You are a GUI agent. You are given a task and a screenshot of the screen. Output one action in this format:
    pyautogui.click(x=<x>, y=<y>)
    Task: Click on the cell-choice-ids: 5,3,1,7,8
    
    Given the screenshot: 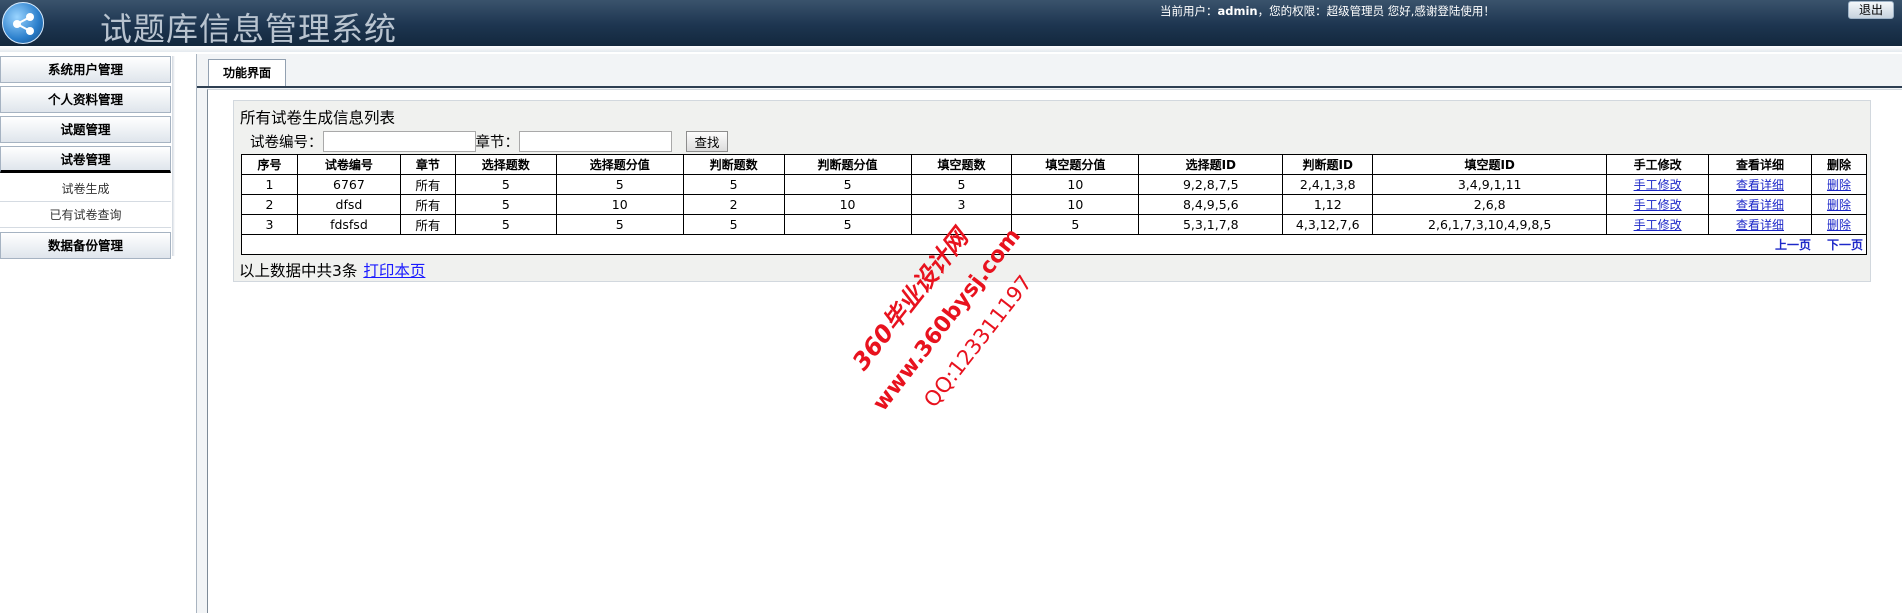 What is the action you would take?
    pyautogui.click(x=1211, y=224)
    